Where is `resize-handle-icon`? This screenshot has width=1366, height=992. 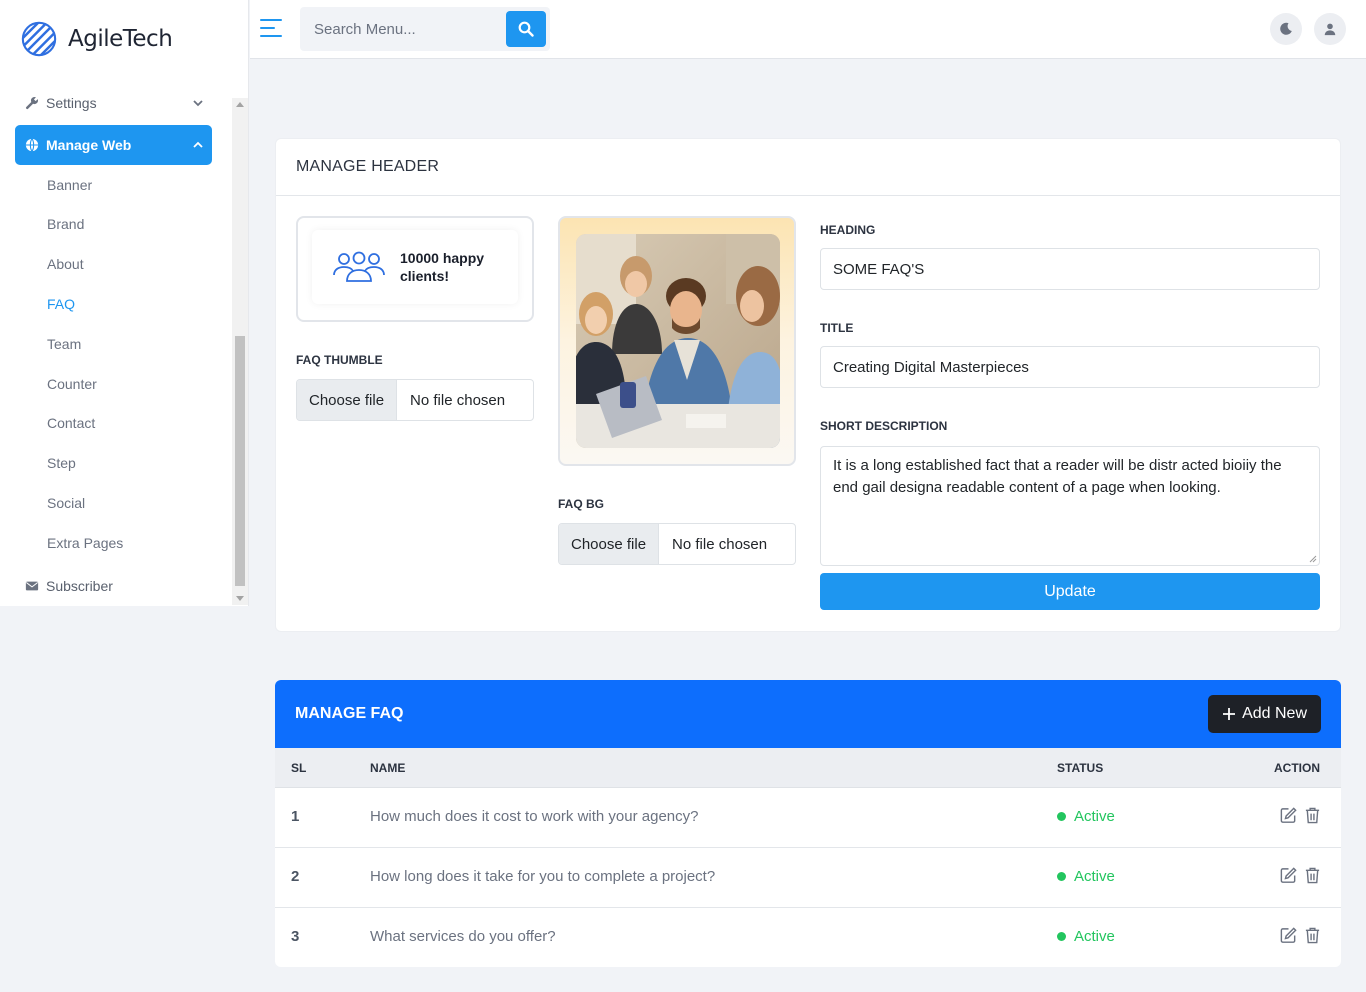 resize-handle-icon is located at coordinates (1313, 559).